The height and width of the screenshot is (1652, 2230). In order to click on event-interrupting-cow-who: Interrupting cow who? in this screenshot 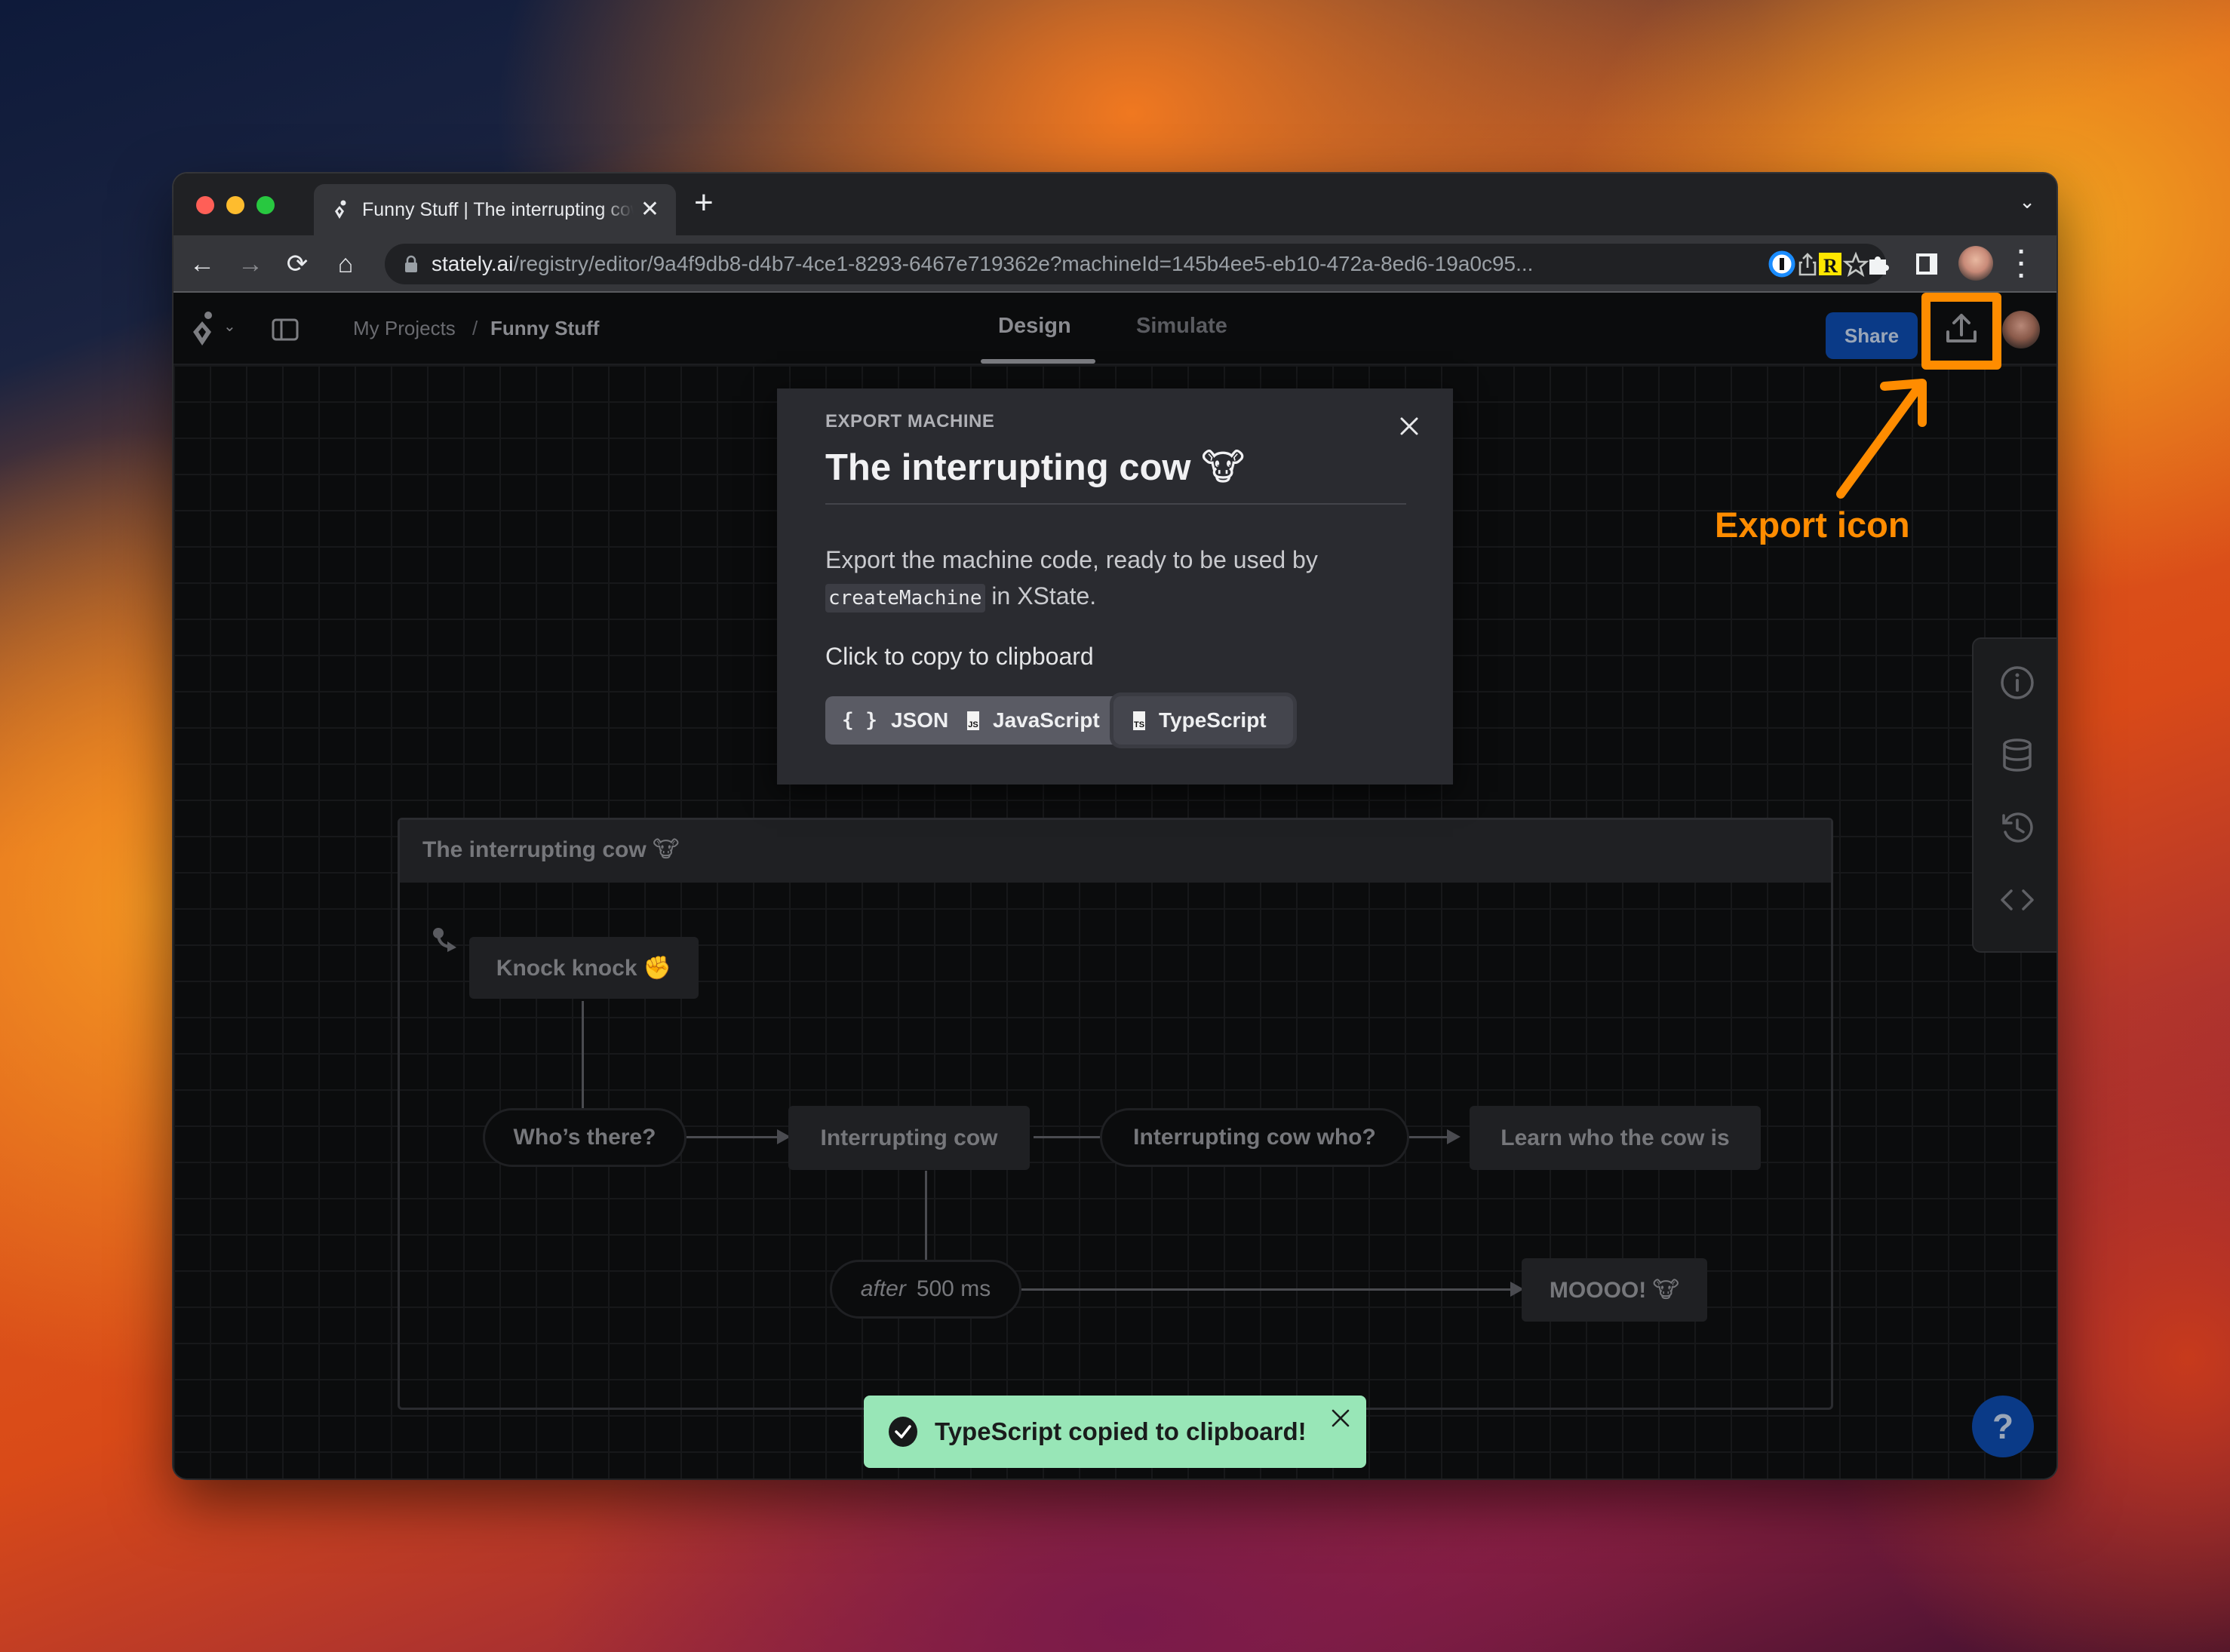, I will do `click(1254, 1137)`.